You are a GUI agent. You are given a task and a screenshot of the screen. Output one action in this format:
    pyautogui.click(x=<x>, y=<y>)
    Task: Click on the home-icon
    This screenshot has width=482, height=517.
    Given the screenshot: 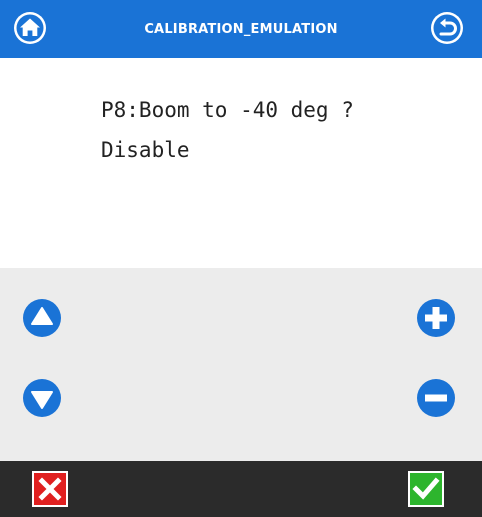 What is the action you would take?
    pyautogui.click(x=30, y=28)
    